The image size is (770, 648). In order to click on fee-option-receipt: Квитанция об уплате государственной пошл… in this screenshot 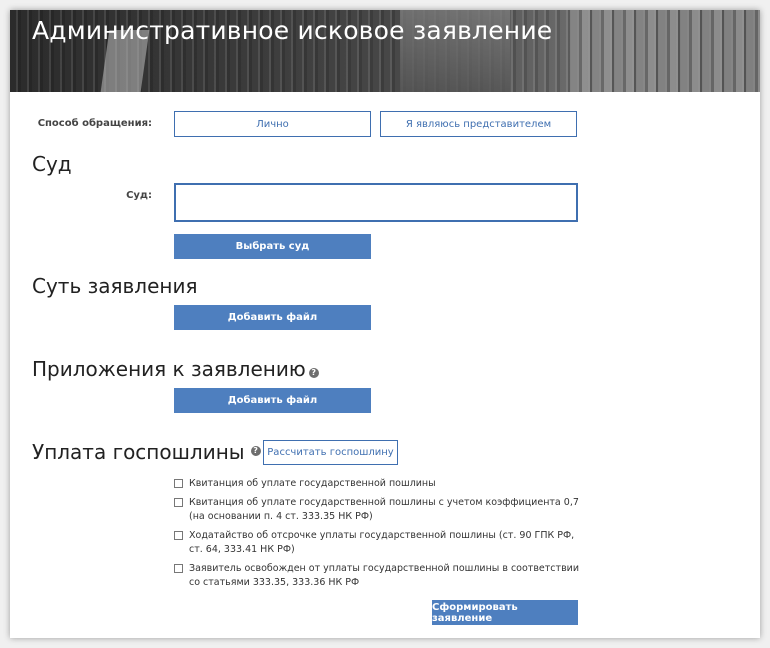, I will do `click(379, 484)`.